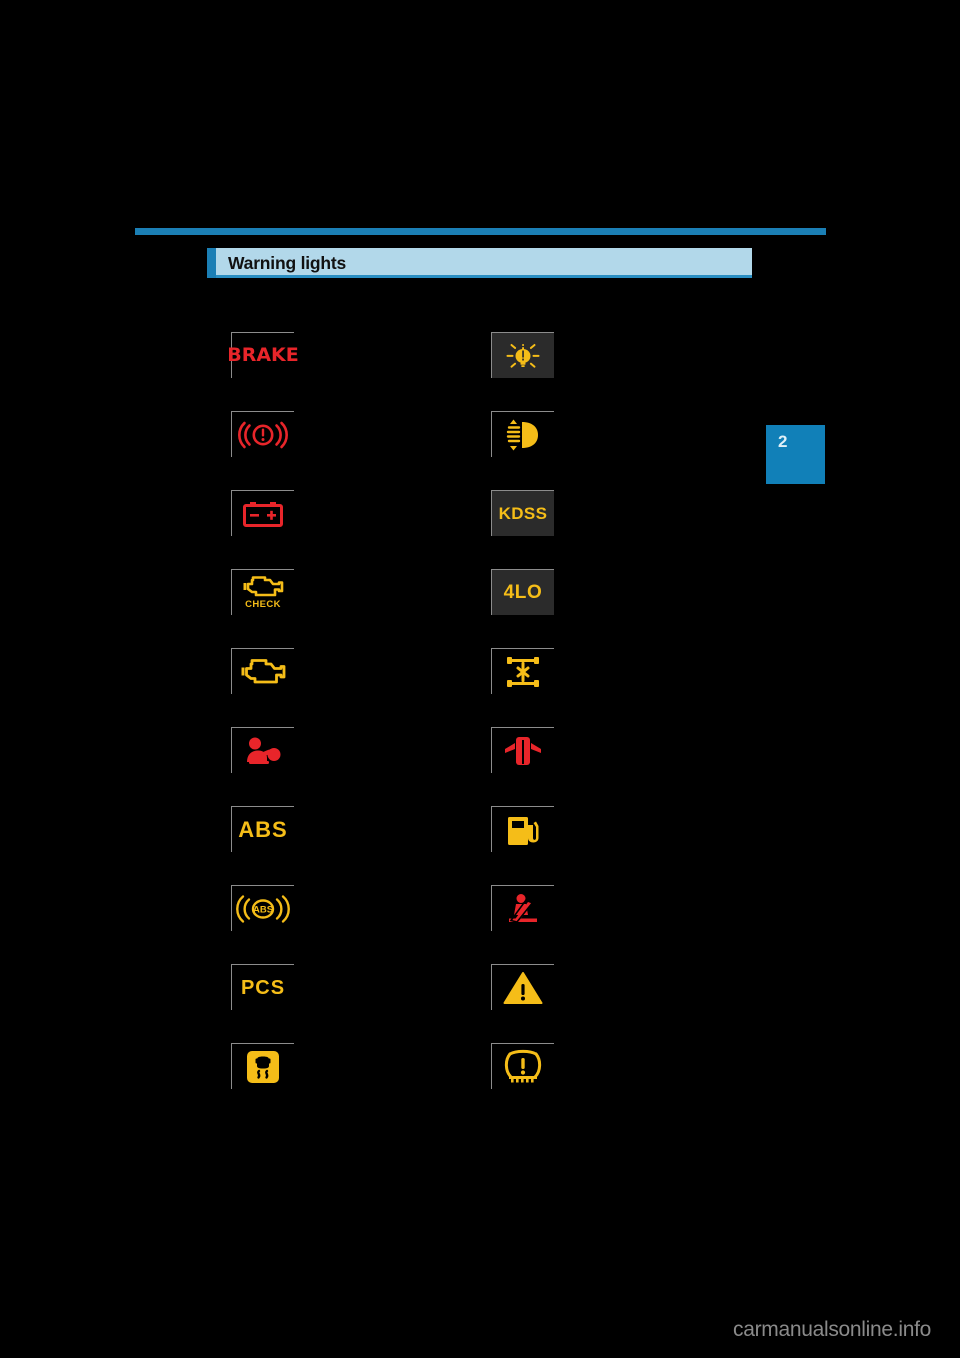 This screenshot has height=1358, width=960. I want to click on warning-light-brake-assist-warning: ABS, so click(262, 908).